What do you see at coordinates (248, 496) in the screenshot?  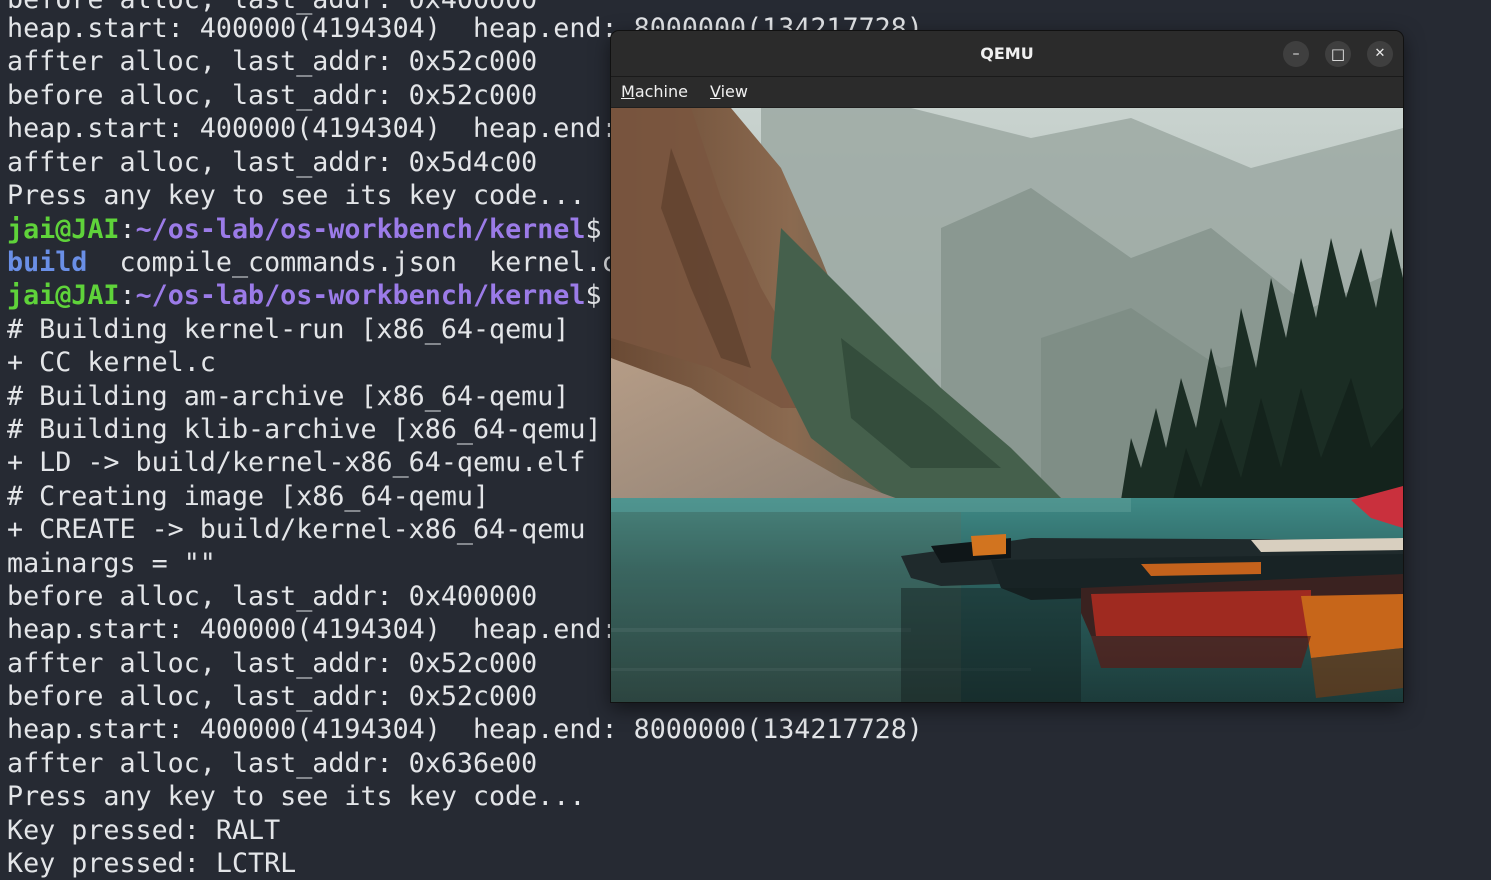 I see `terminal-line: # Creating image [x86_64-qemu]` at bounding box center [248, 496].